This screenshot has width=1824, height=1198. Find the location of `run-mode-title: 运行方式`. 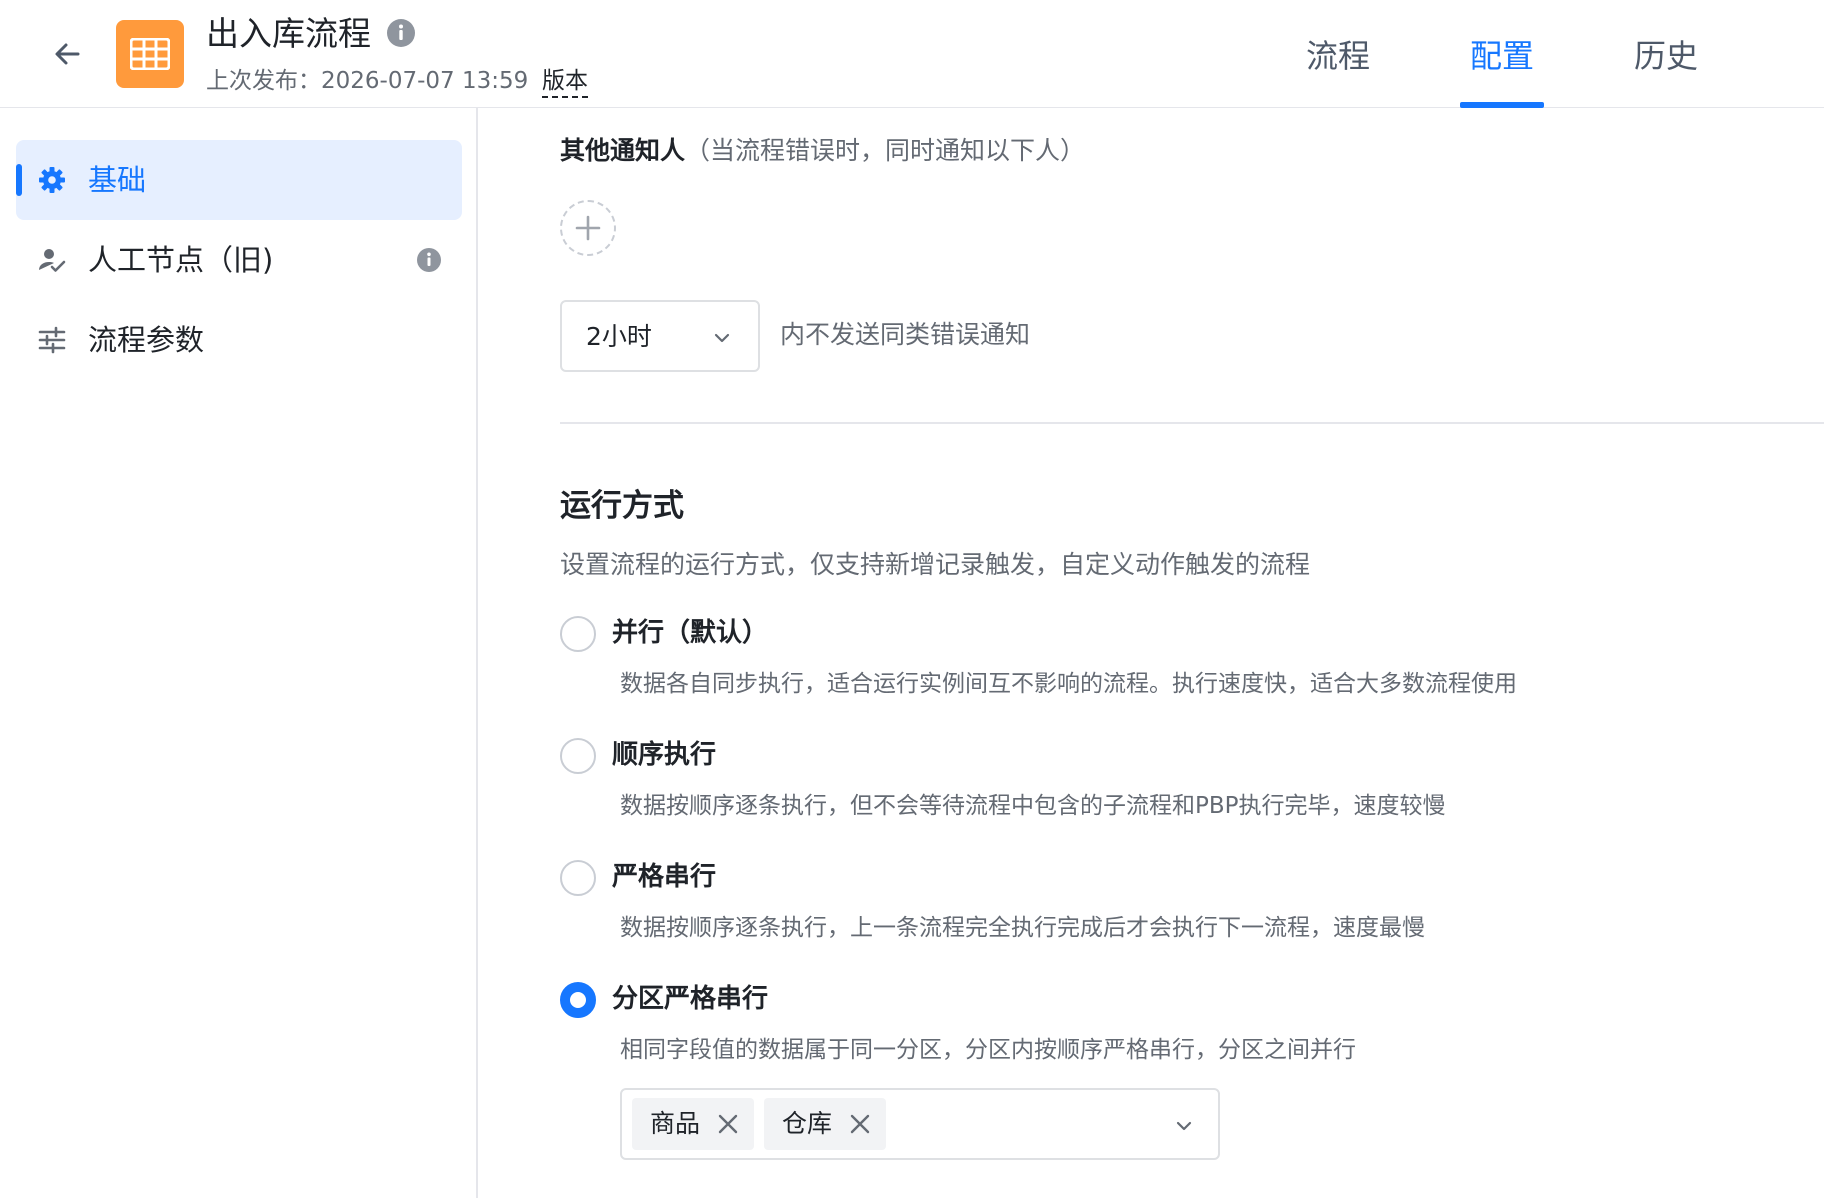

run-mode-title: 运行方式 is located at coordinates (622, 506).